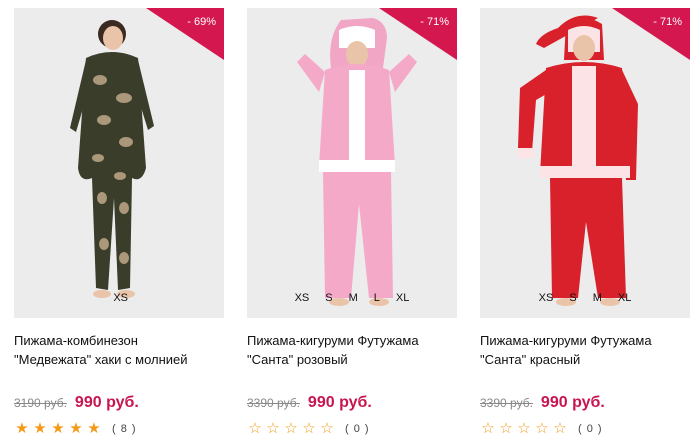 Image resolution: width=700 pixels, height=448 pixels. I want to click on product-title: Пижама-кигуруми Футужама "Санта" розовый, so click(352, 350).